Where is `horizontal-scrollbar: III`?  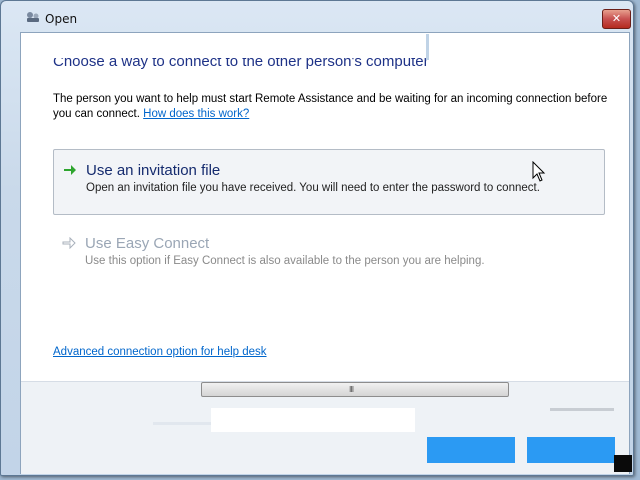
horizontal-scrollbar: III is located at coordinates (355, 389).